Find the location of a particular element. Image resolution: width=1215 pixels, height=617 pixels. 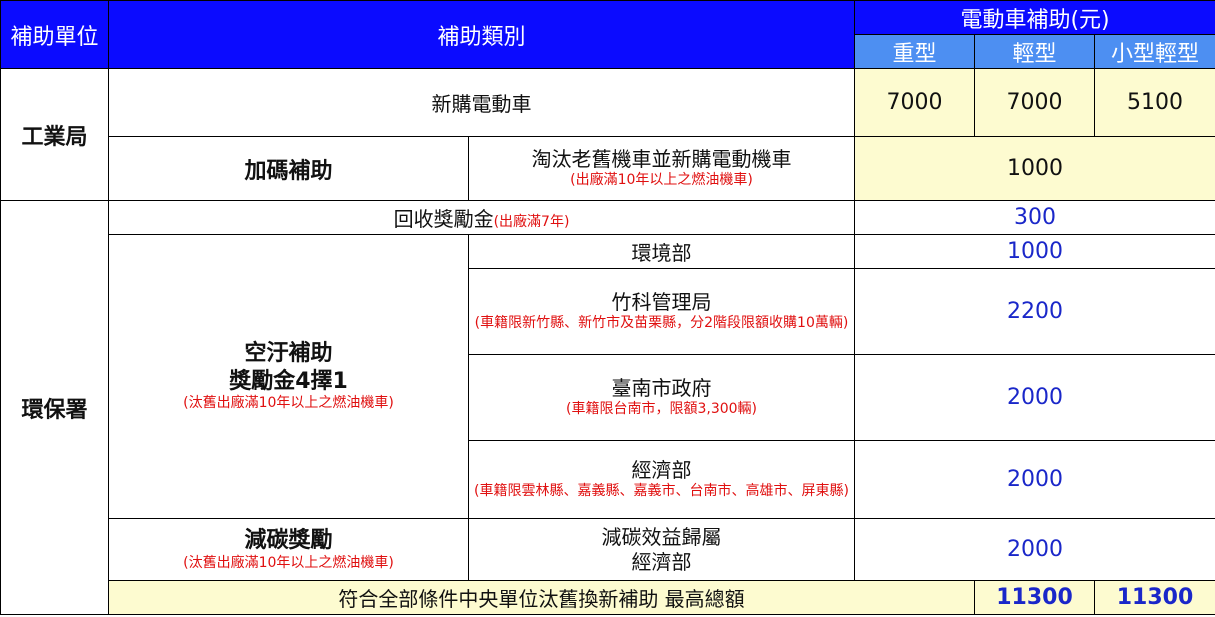

bonus-desc-cell: 淘汰老舊機車並新購電動機車 (出廠滿10年以上之燃油機車) is located at coordinates (661, 168).